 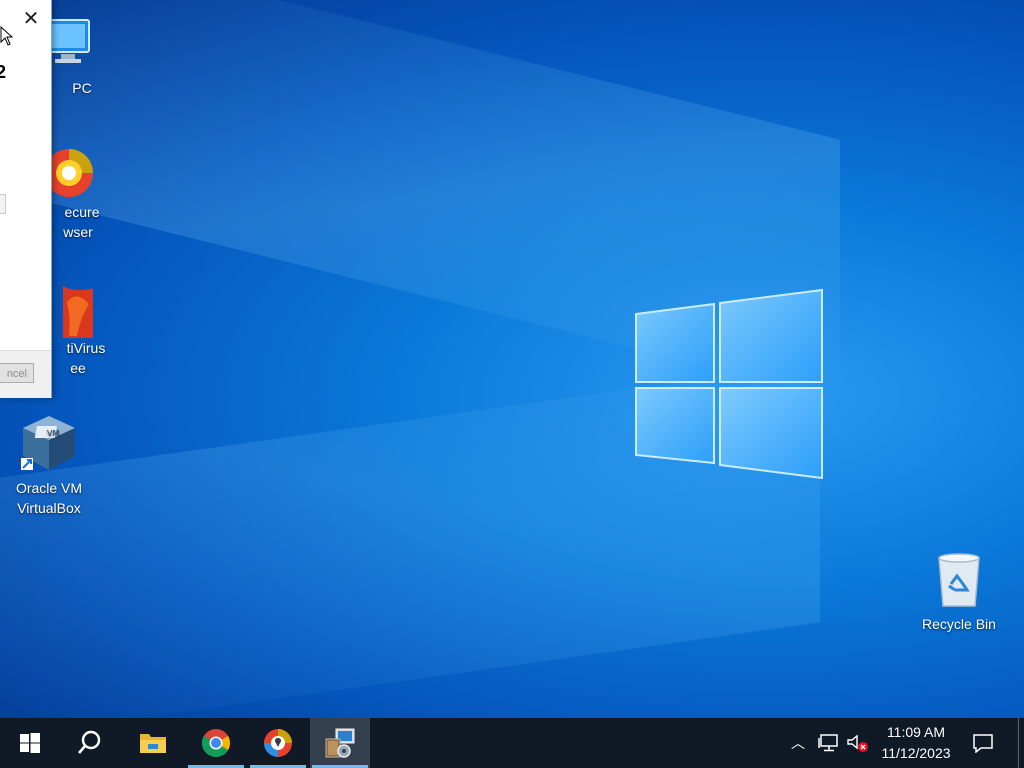 I want to click on taskbar-setup-installer, so click(x=340, y=743).